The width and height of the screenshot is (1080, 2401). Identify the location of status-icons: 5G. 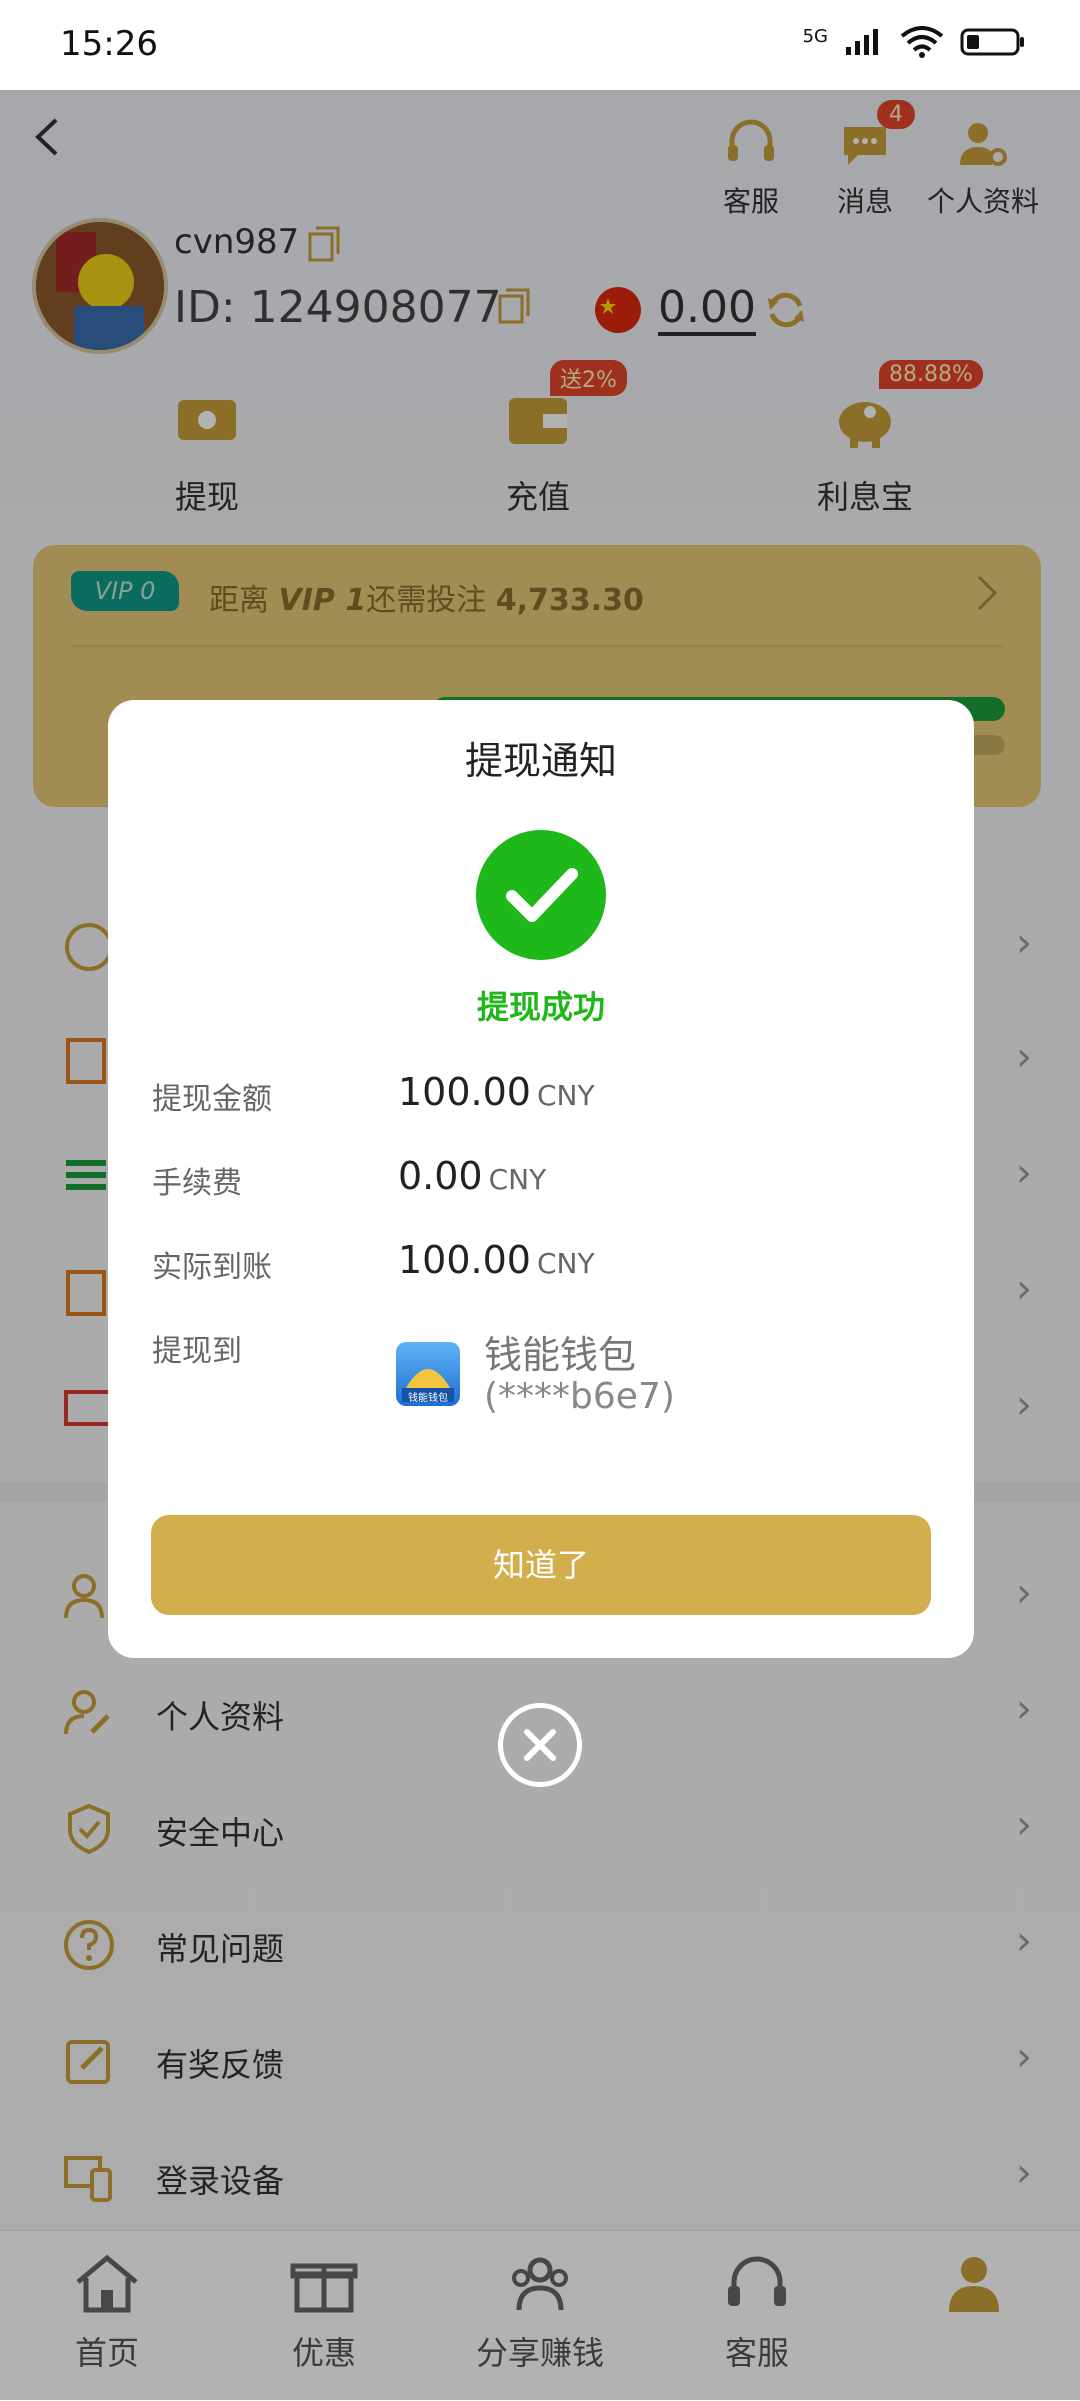
(914, 42).